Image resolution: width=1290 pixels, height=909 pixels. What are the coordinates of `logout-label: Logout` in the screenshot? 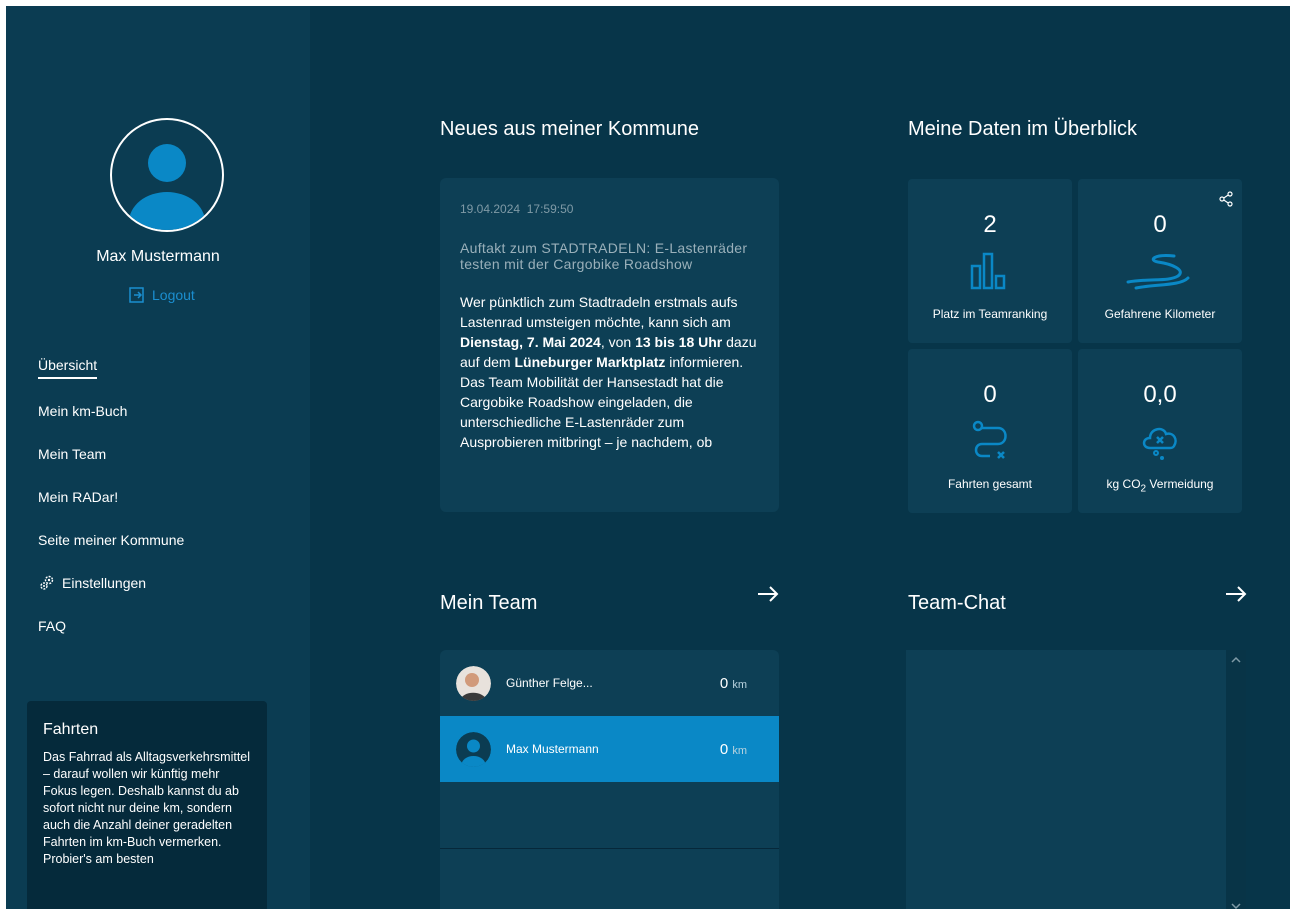 It's located at (173, 295).